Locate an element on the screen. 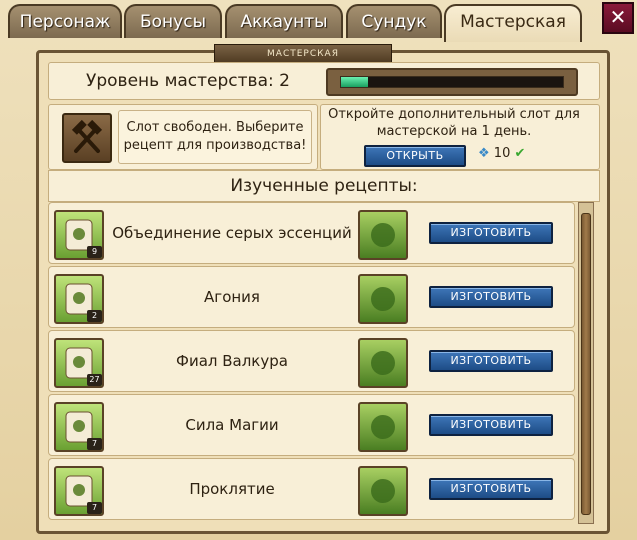 This screenshot has width=637, height=540. purple-dagger-icon is located at coordinates (383, 491).